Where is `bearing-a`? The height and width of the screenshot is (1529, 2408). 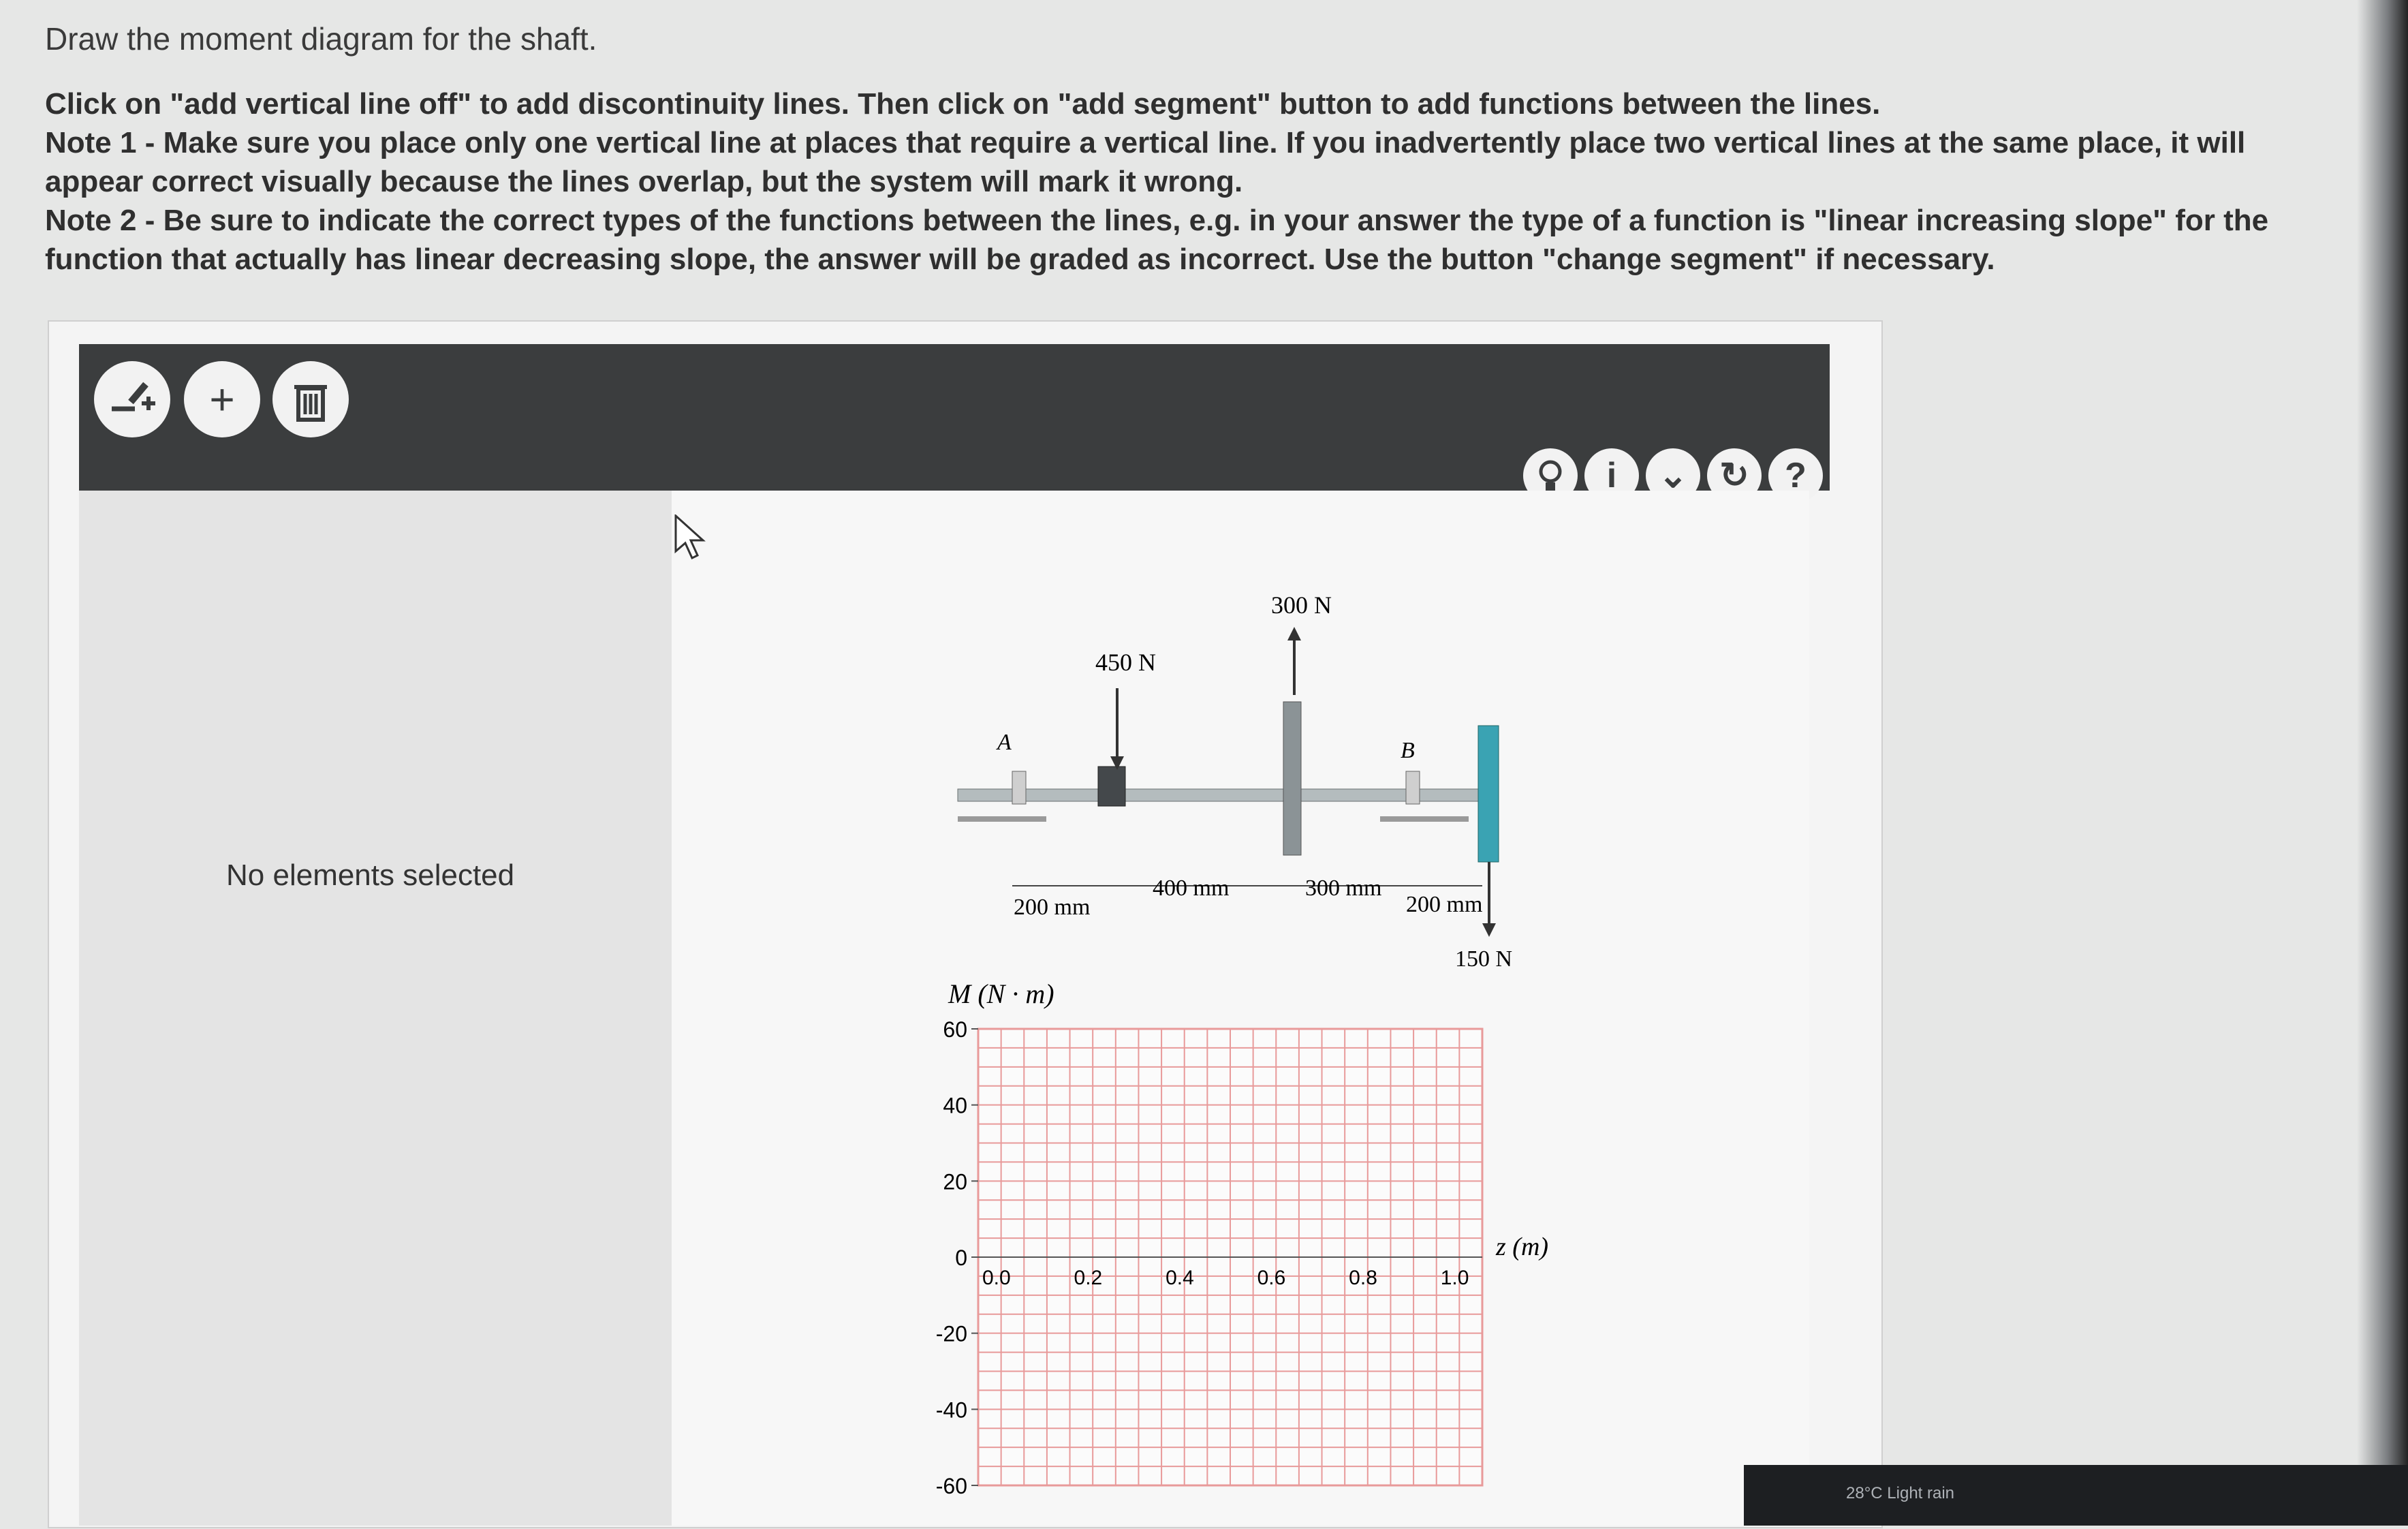
bearing-a is located at coordinates (1020, 788).